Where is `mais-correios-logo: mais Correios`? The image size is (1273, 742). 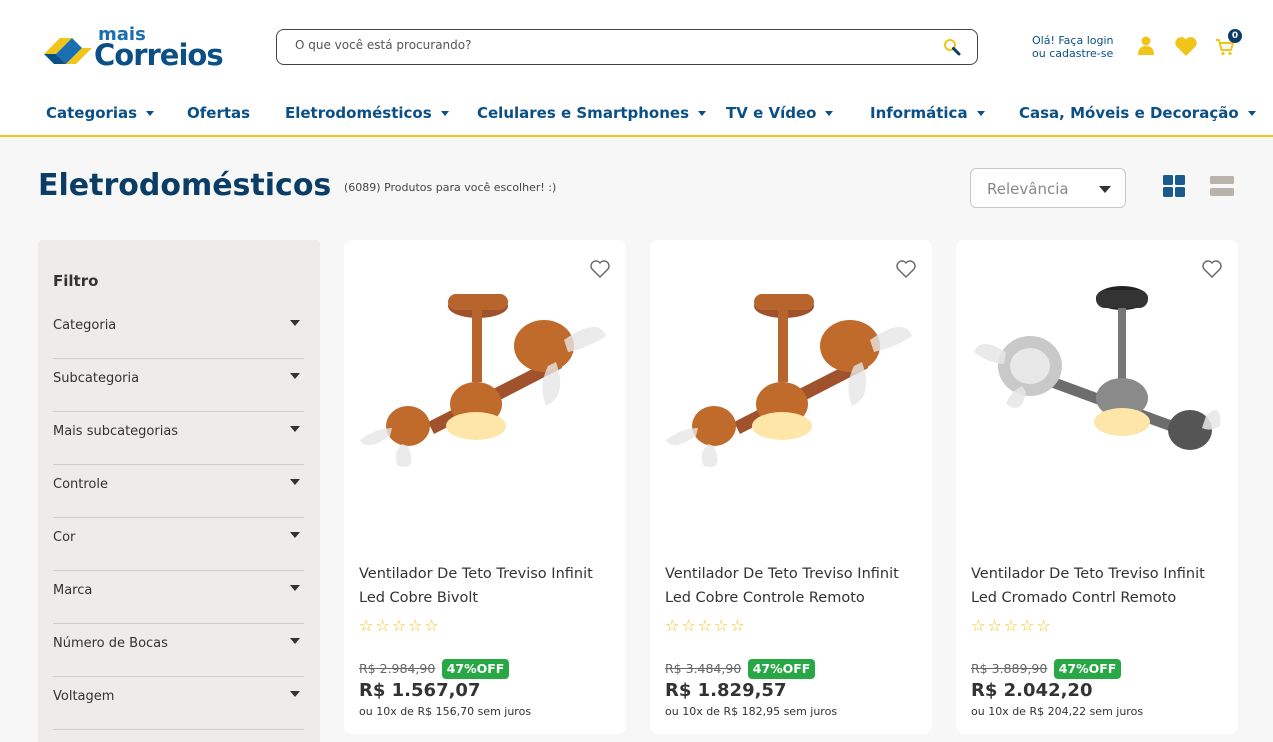 mais-correios-logo: mais Correios is located at coordinates (133, 49).